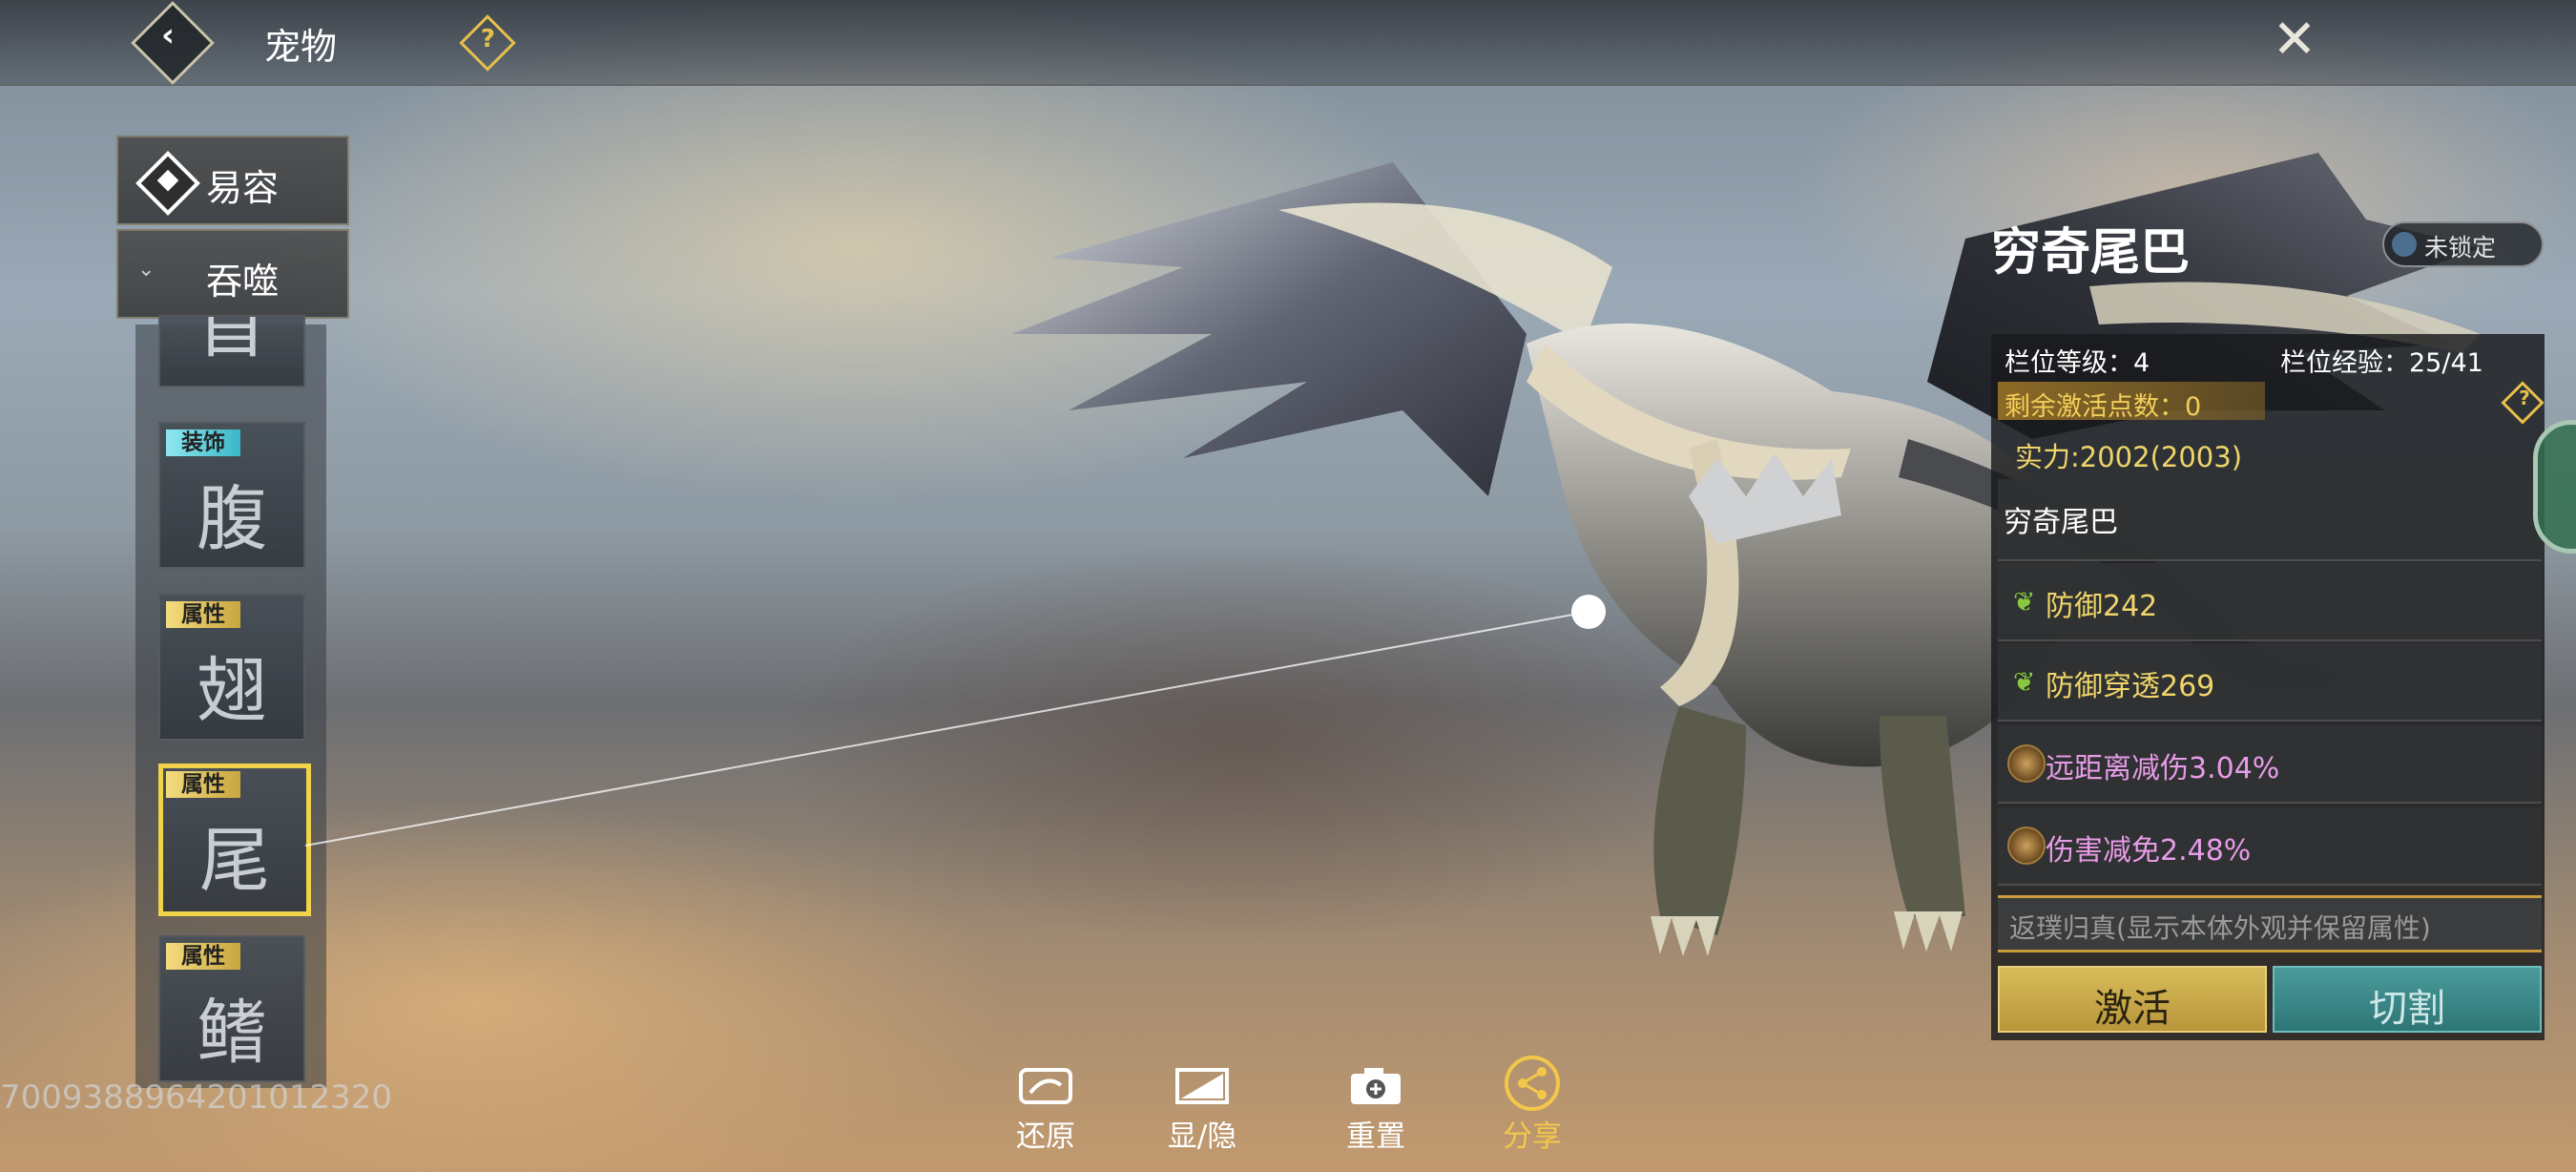 The width and height of the screenshot is (2576, 1172). Describe the element at coordinates (2132, 1009) in the screenshot. I see `activate-label: 激活` at that location.